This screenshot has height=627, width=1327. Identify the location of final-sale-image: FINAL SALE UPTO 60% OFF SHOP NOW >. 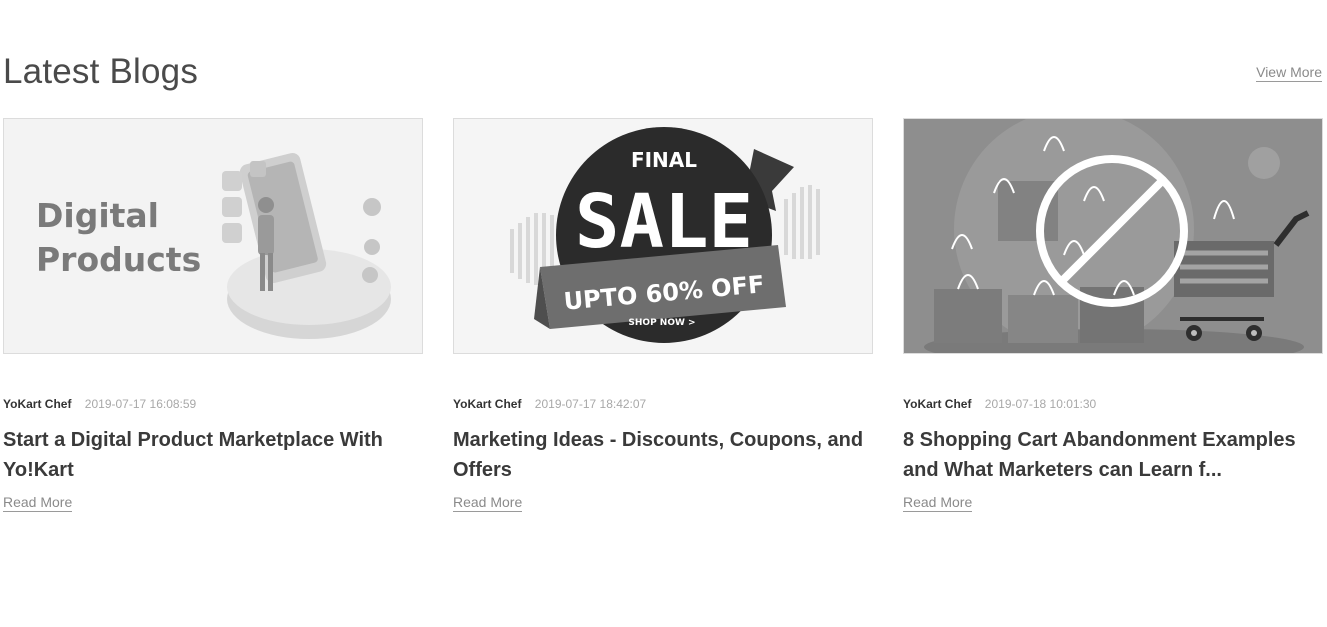
(663, 236).